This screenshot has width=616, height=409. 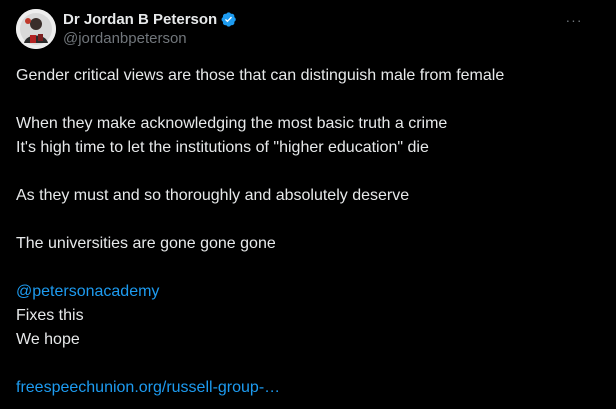 What do you see at coordinates (228, 19) in the screenshot?
I see `verified-badge-icon` at bounding box center [228, 19].